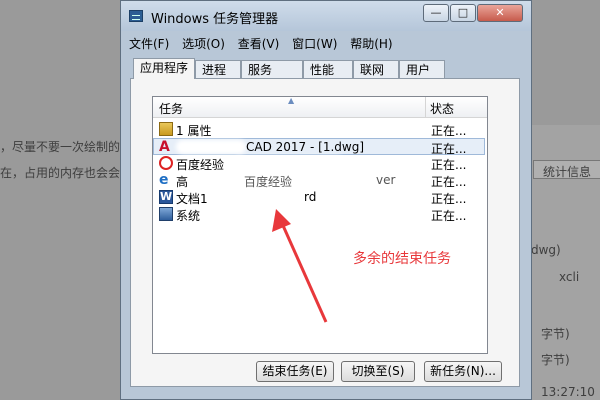 This screenshot has width=600, height=400. Describe the element at coordinates (500, 13) in the screenshot. I see `close-button: ✕` at that location.